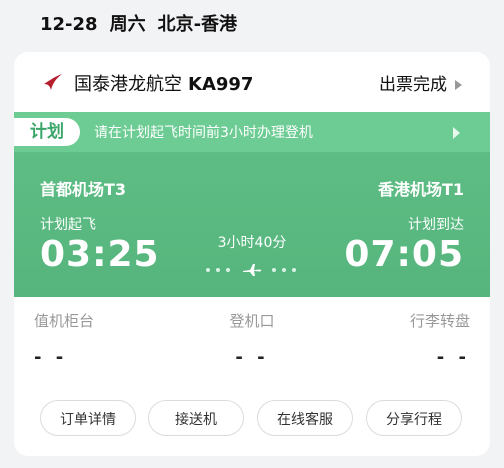 The height and width of the screenshot is (468, 504). What do you see at coordinates (414, 418) in the screenshot?
I see `share-trip-button: 分享行程` at bounding box center [414, 418].